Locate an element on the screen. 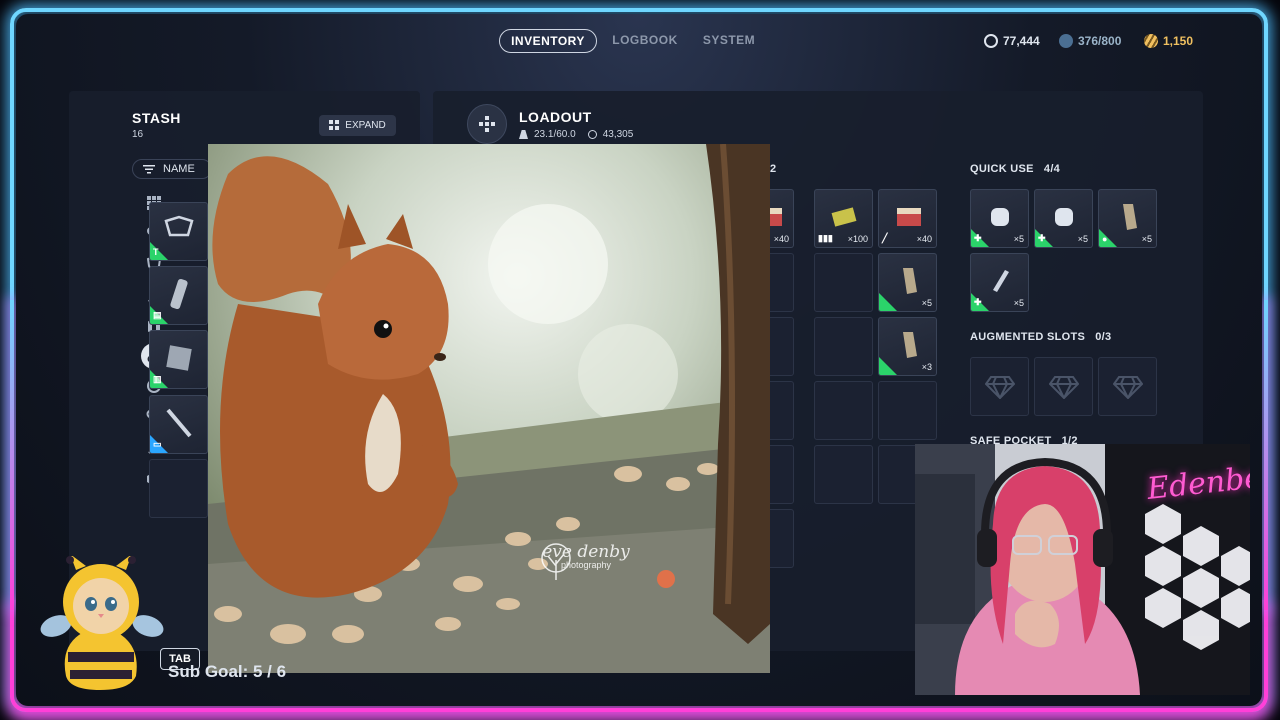 The height and width of the screenshot is (720, 1280). neon-border-left is located at coordinates (12, 455).